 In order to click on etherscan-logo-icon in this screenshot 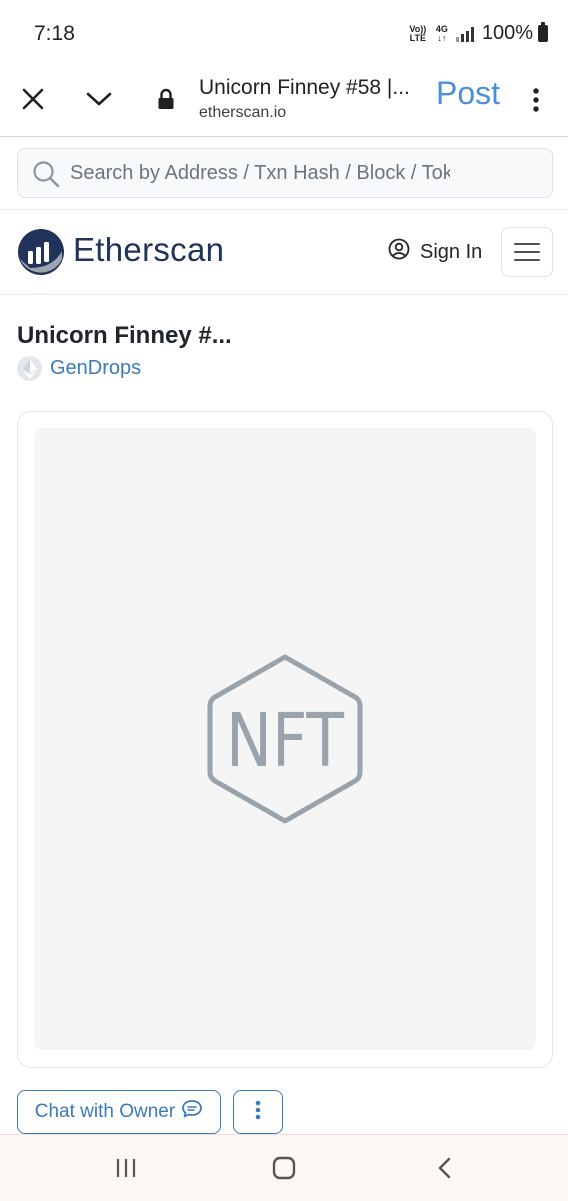, I will do `click(41, 254)`.